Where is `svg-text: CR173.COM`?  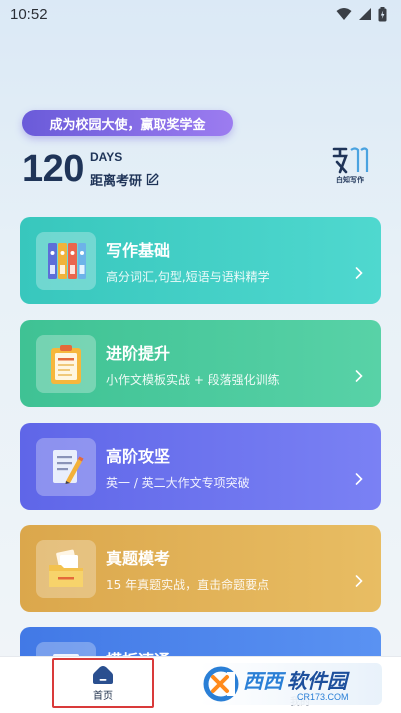
svg-text: CR173.COM is located at coordinates (323, 697).